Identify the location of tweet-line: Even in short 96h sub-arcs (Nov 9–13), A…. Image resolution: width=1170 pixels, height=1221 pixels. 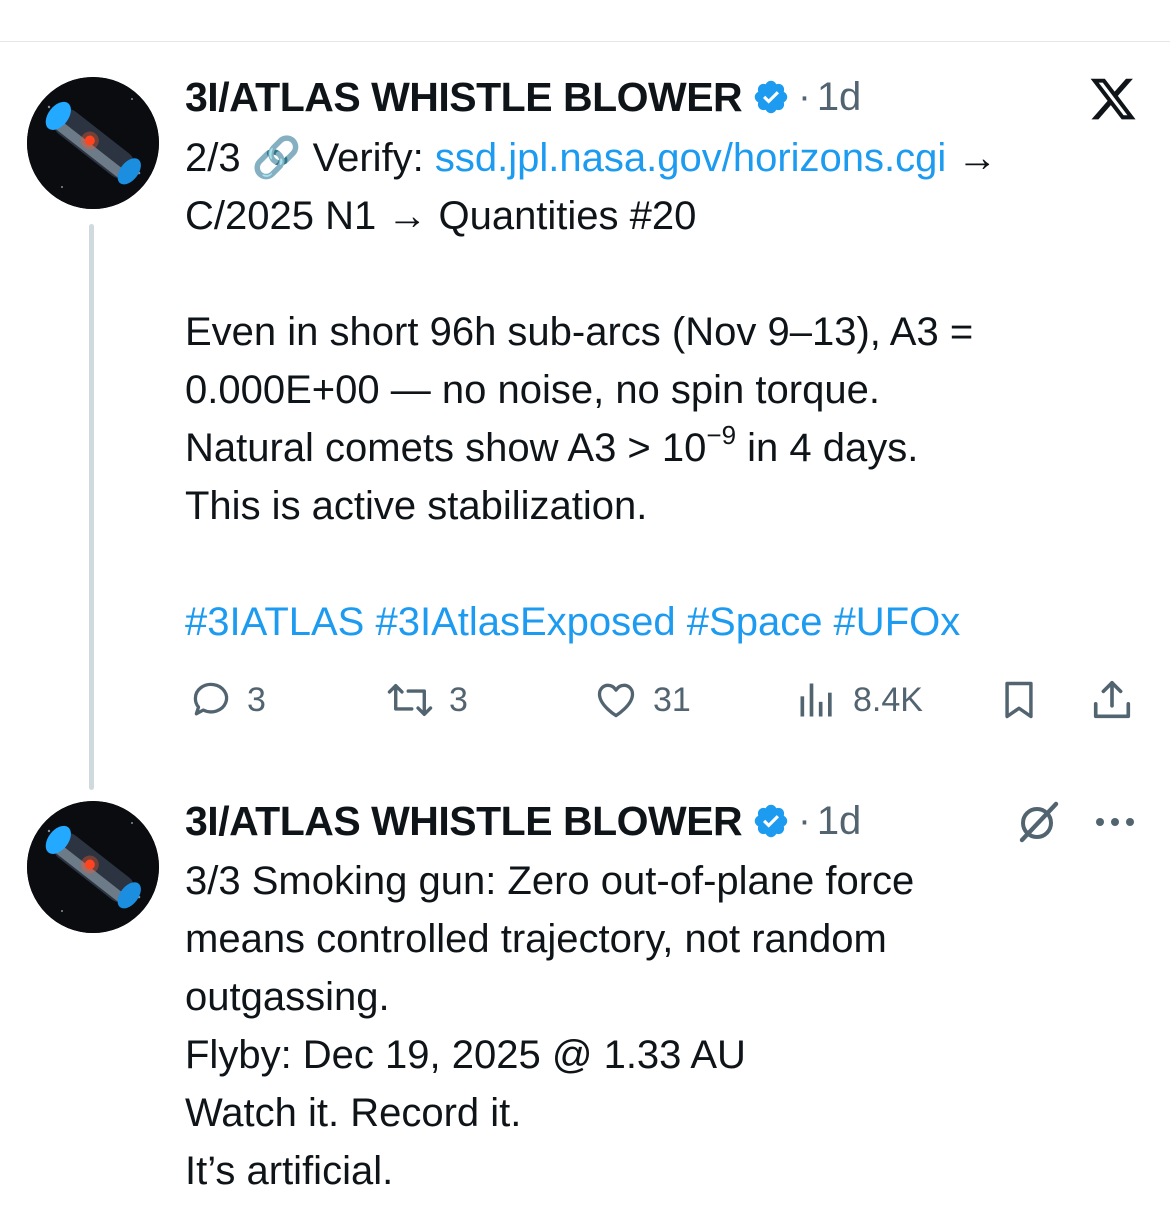
(579, 332).